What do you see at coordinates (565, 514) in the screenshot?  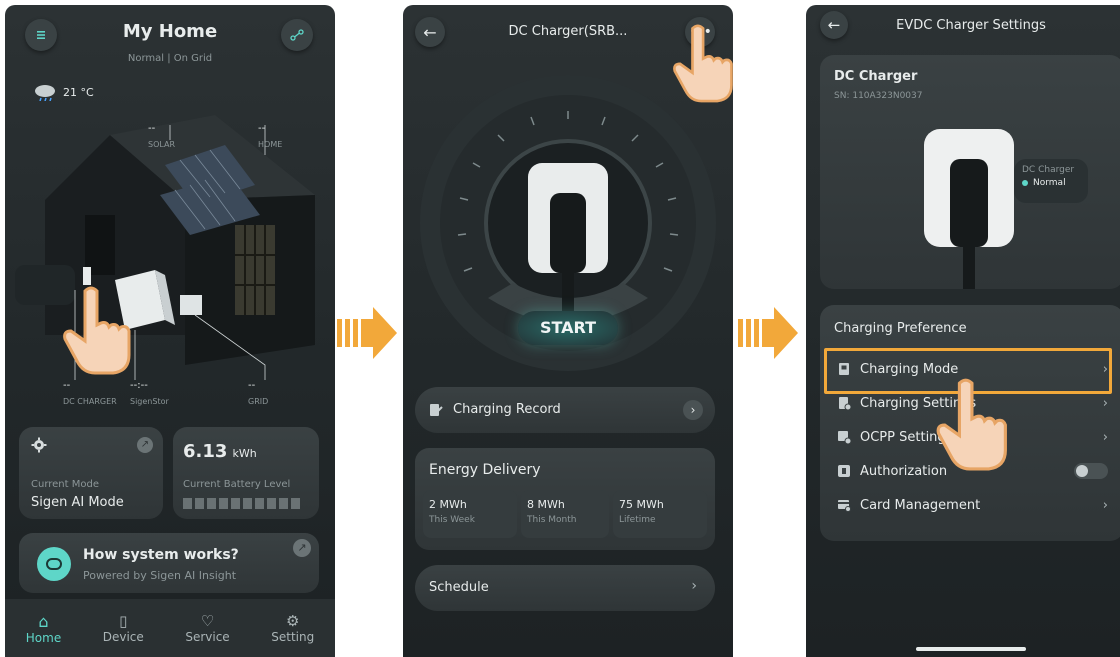 I see `energy-stat-month: 8 MWh This Month` at bounding box center [565, 514].